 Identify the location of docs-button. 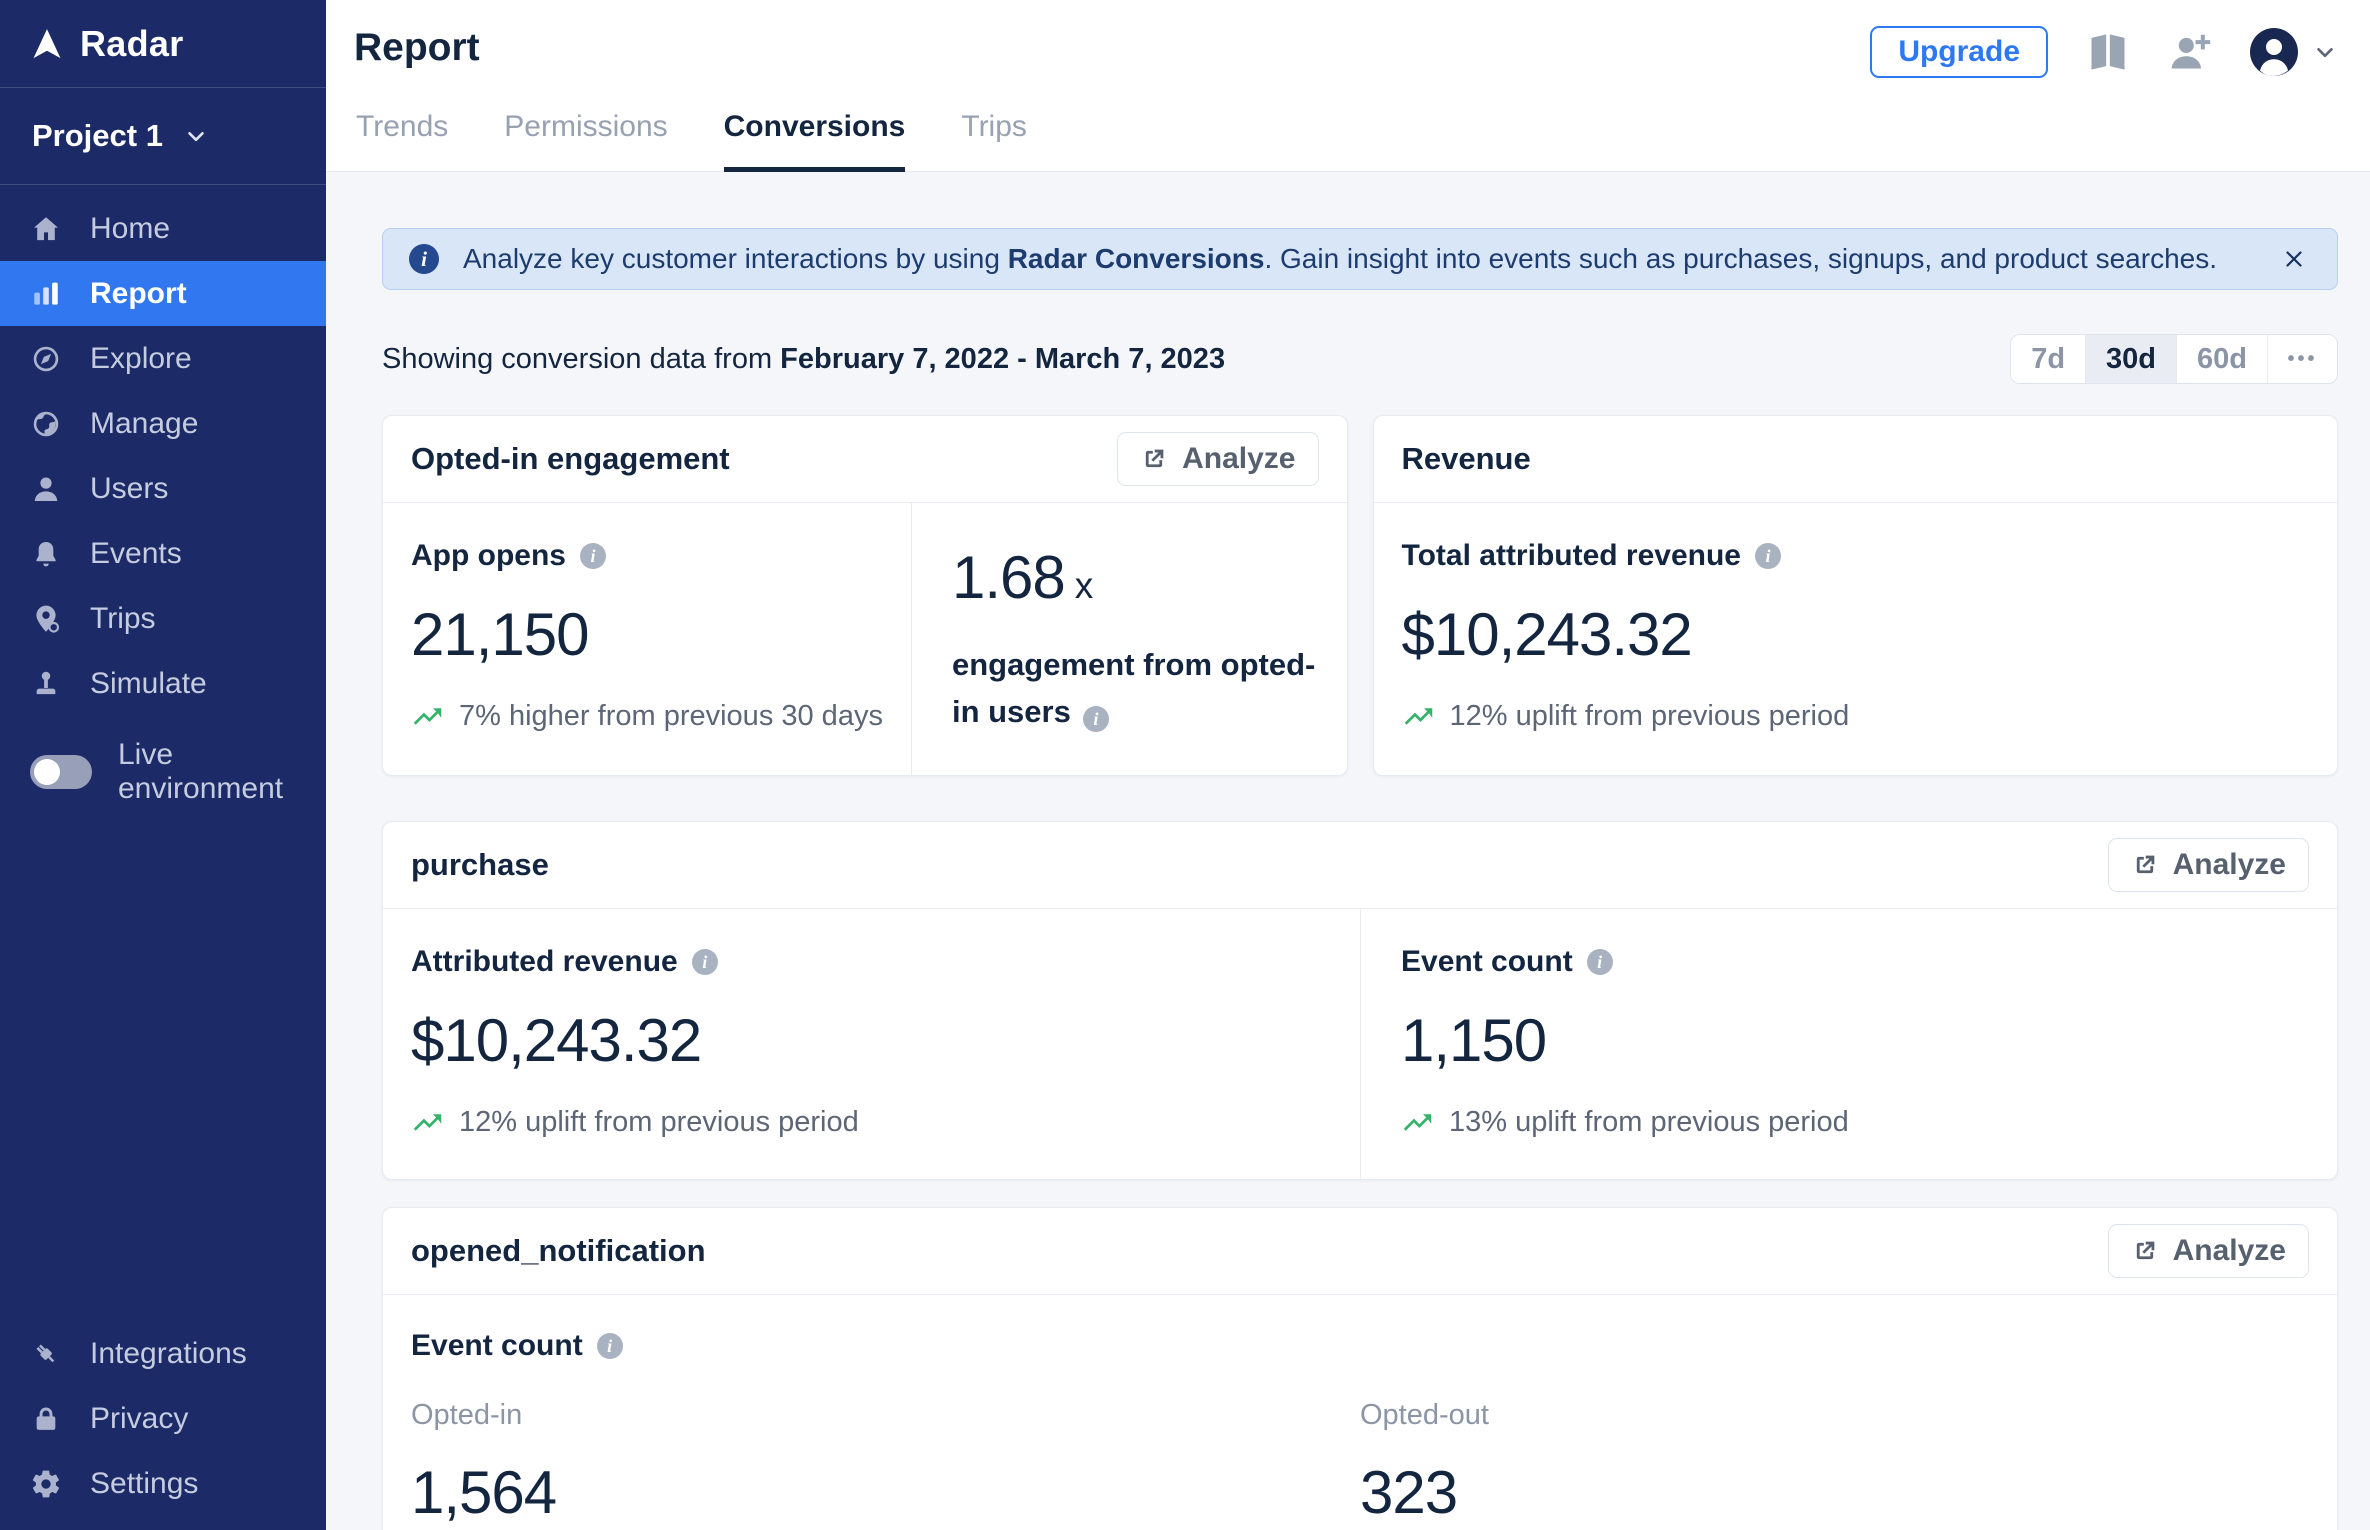
(2108, 52).